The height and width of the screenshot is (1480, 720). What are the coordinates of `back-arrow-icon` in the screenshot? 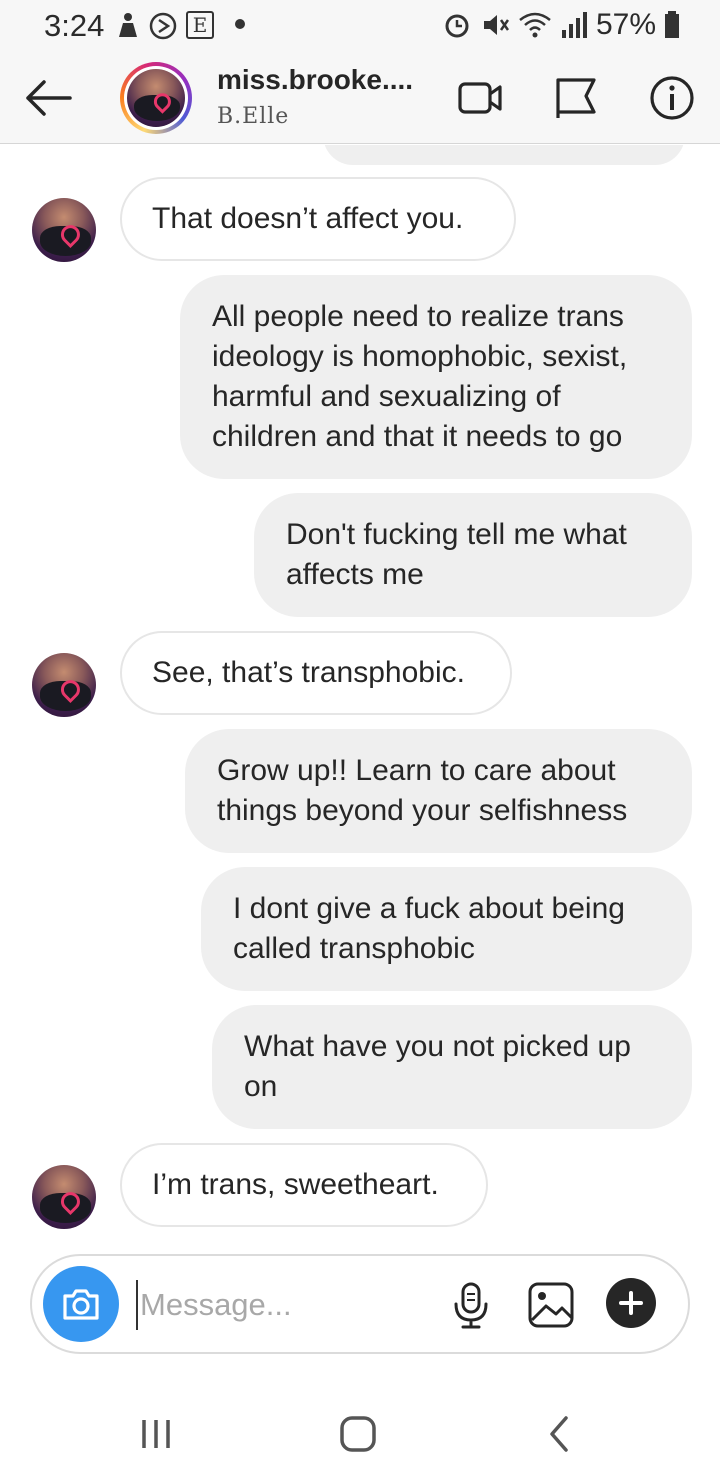 It's located at (48, 98).